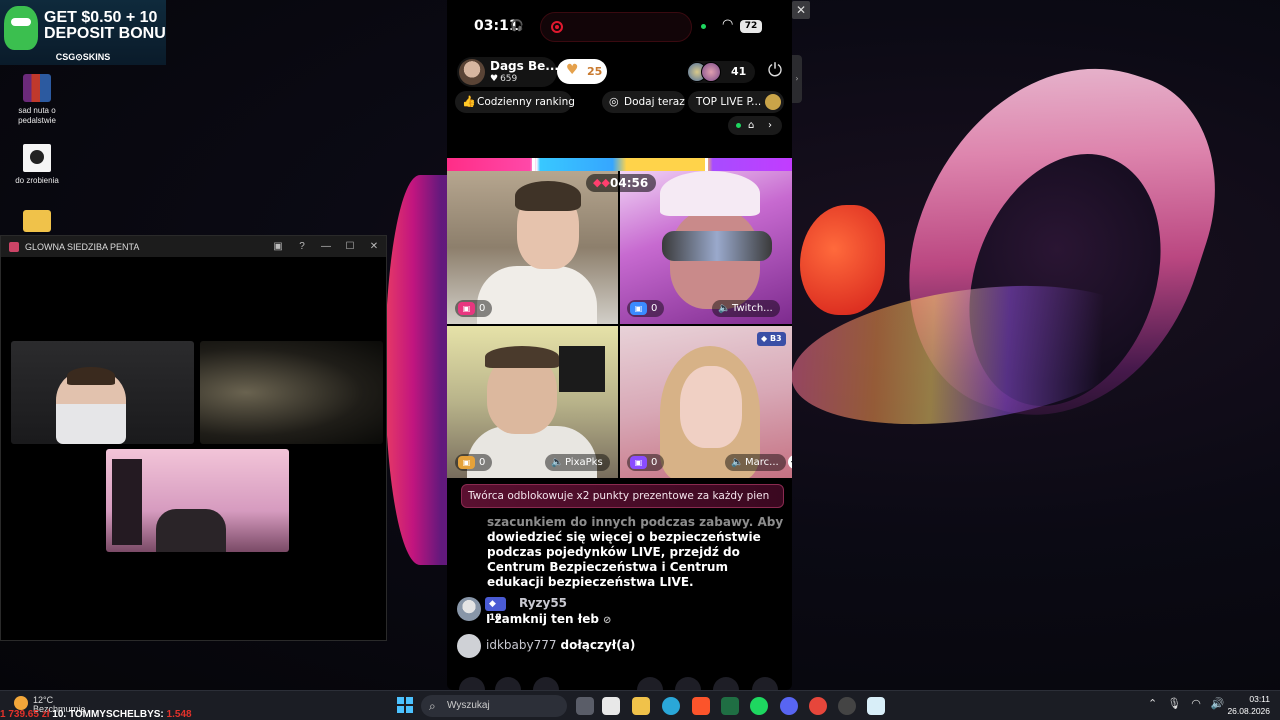 This screenshot has width=1280, height=720. Describe the element at coordinates (21, 28) in the screenshot. I see `mascot-icon` at that location.